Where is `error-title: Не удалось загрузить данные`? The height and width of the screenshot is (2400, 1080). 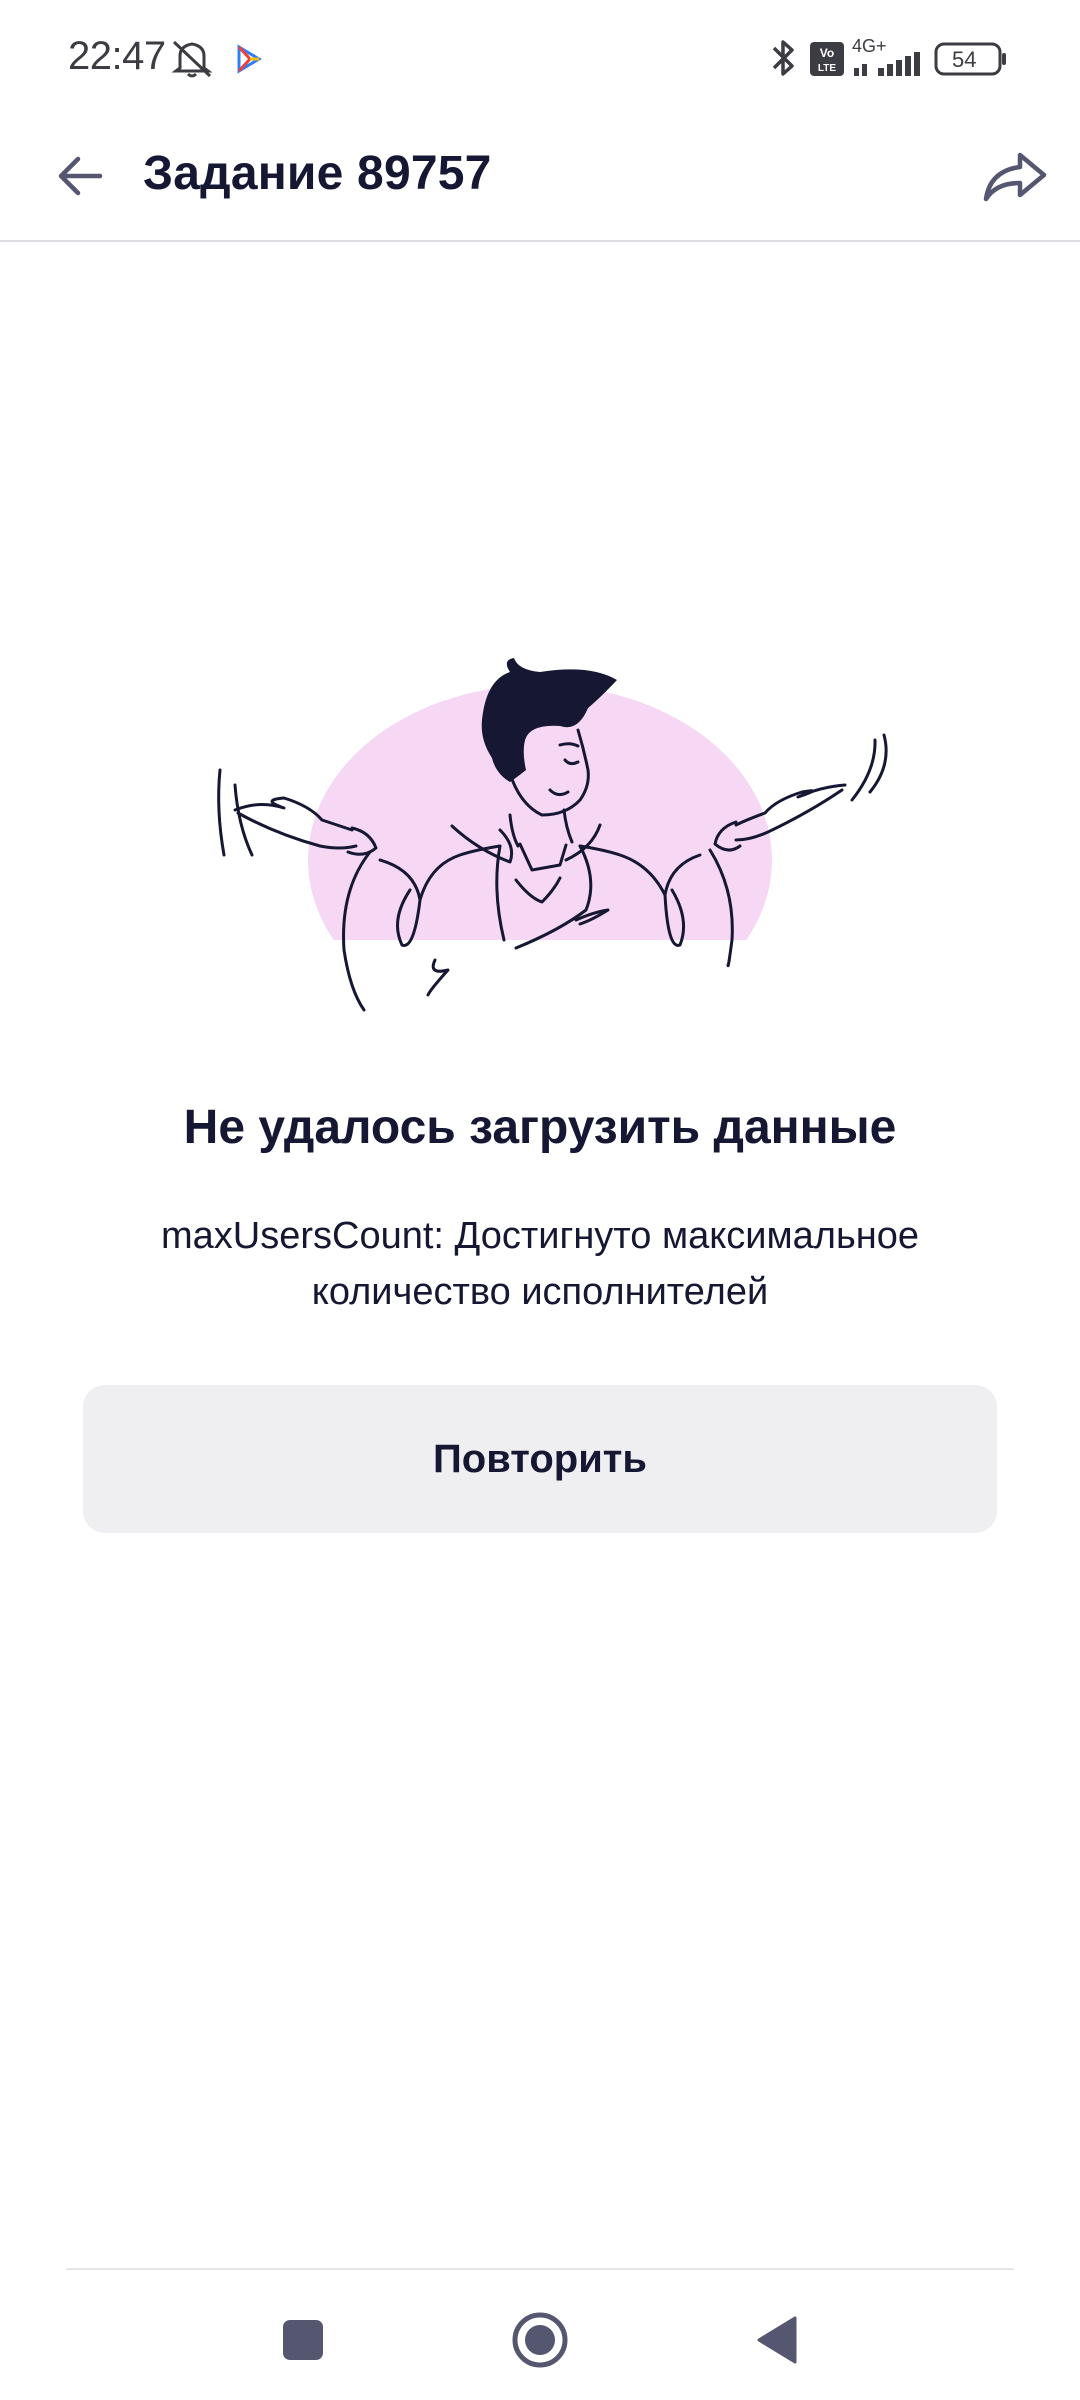 error-title: Не удалось загрузить данные is located at coordinates (540, 1127).